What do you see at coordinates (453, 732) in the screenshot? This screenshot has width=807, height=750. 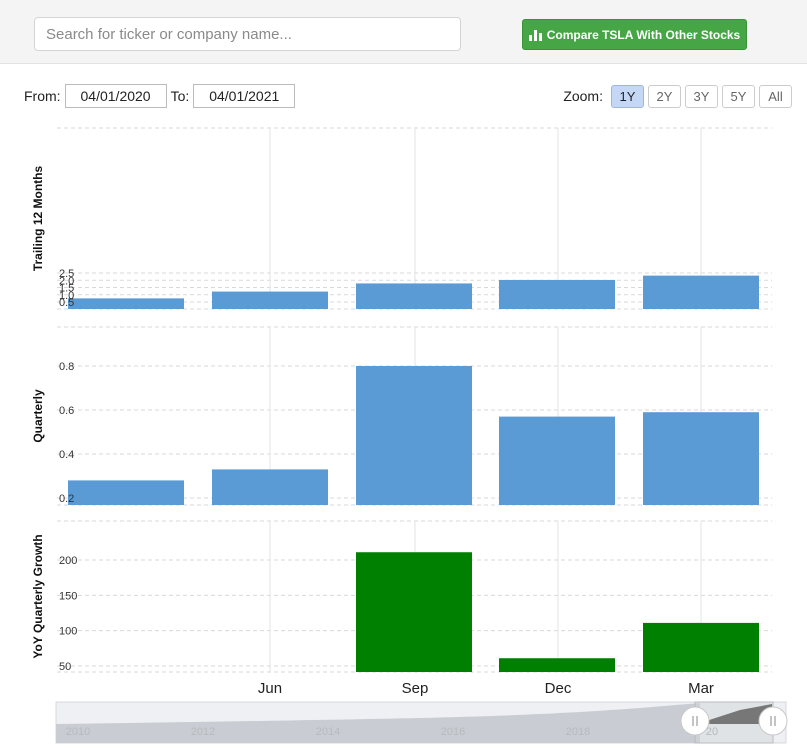 I see `navigator-year-label: 2016` at bounding box center [453, 732].